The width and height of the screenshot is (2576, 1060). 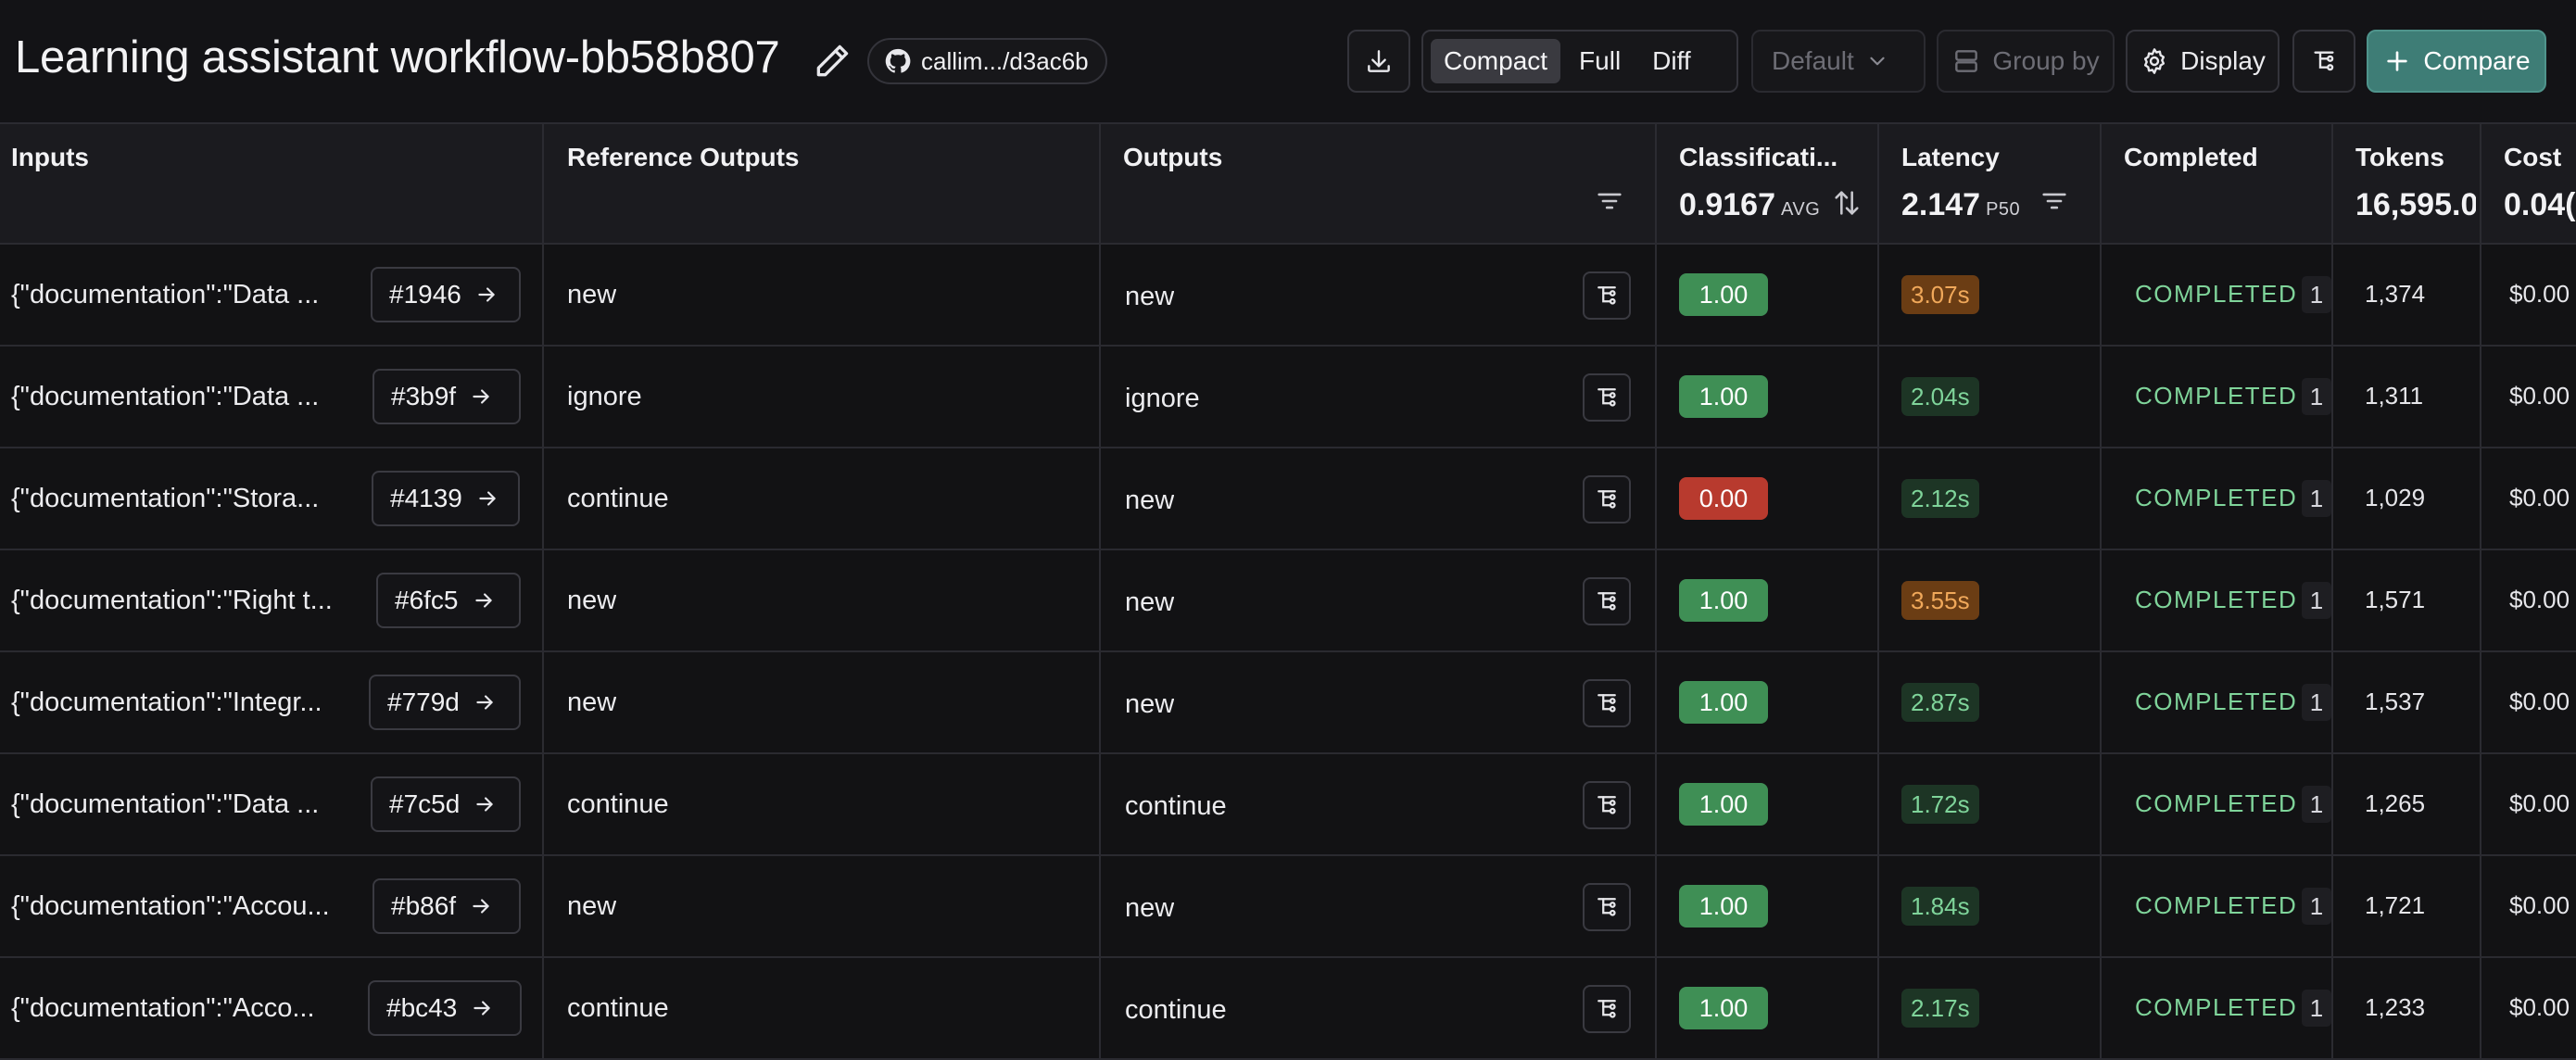 I want to click on download-icon, so click(x=1379, y=61).